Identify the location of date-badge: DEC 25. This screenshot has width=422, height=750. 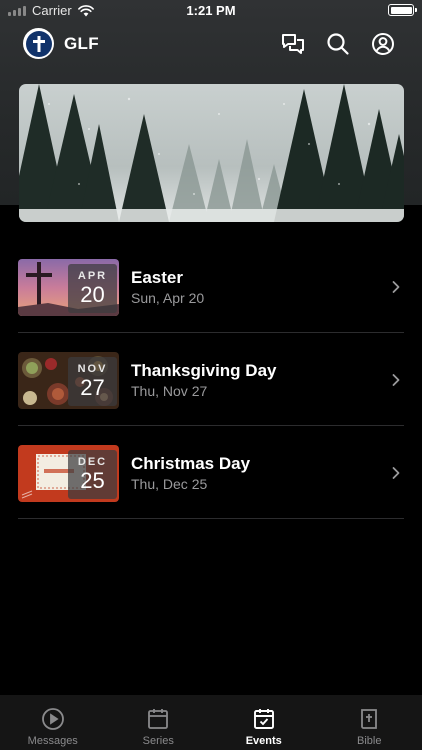
(92, 474).